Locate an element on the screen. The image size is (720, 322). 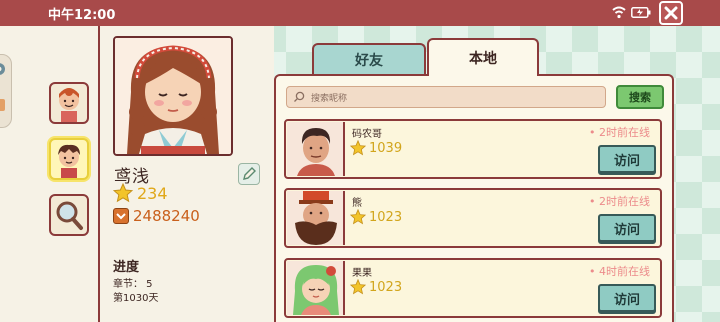
girl-portrait-icon is located at coordinates (69, 105).